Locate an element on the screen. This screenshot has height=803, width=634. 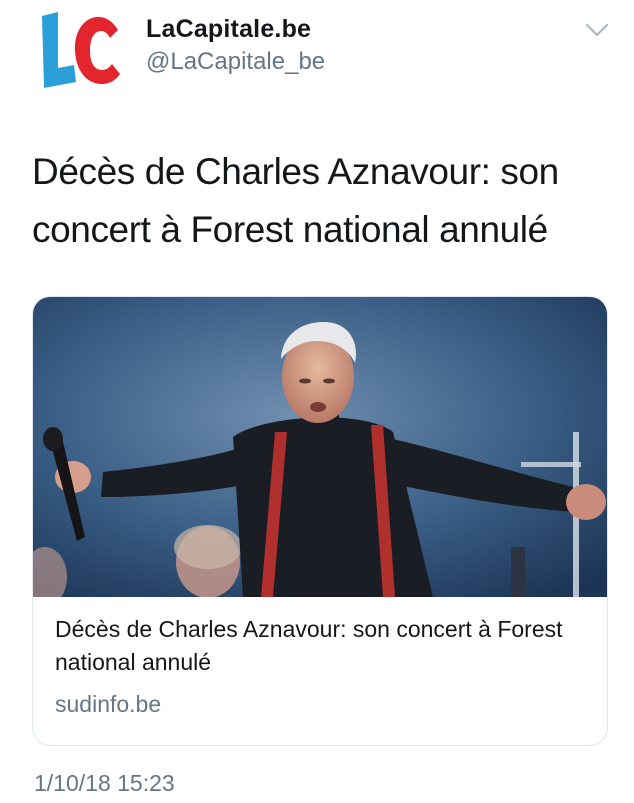
avatar is located at coordinates (80, 49).